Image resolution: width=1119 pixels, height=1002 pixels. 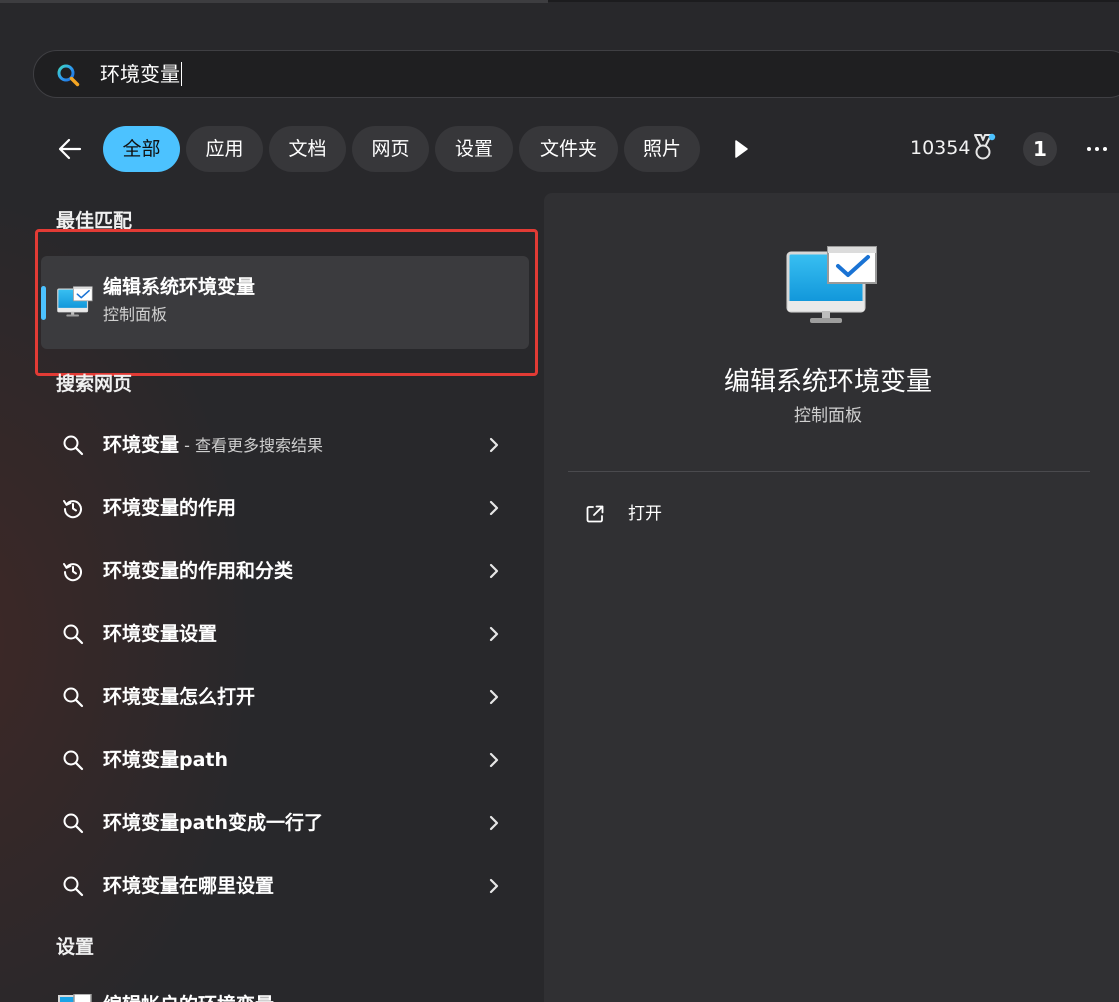 I want to click on filter-chip-all: 全部, so click(x=141, y=149).